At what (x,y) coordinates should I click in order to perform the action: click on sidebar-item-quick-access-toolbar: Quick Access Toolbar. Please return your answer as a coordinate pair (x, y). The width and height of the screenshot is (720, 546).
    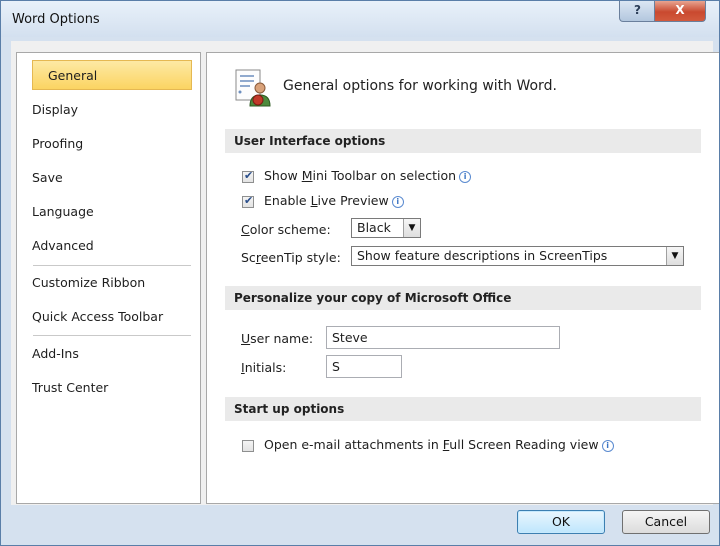
    Looking at the image, I should click on (97, 317).